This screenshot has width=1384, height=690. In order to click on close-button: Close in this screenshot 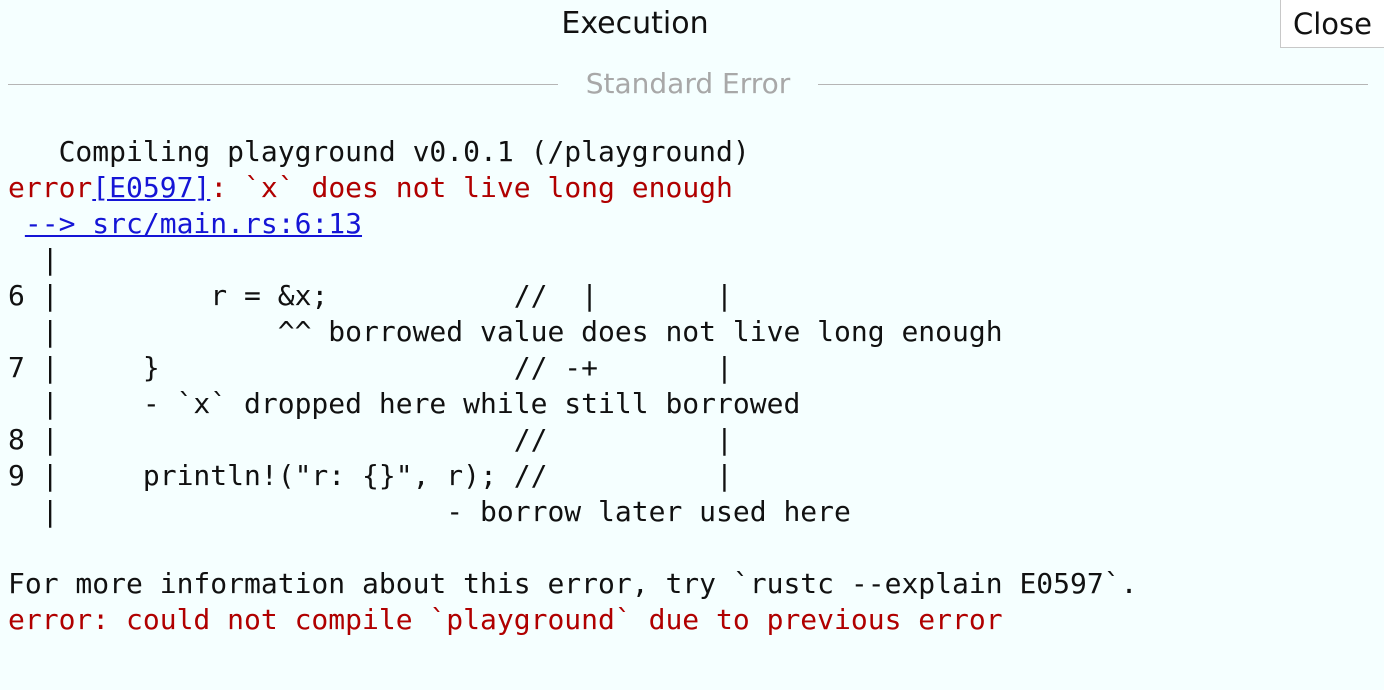, I will do `click(1332, 24)`.